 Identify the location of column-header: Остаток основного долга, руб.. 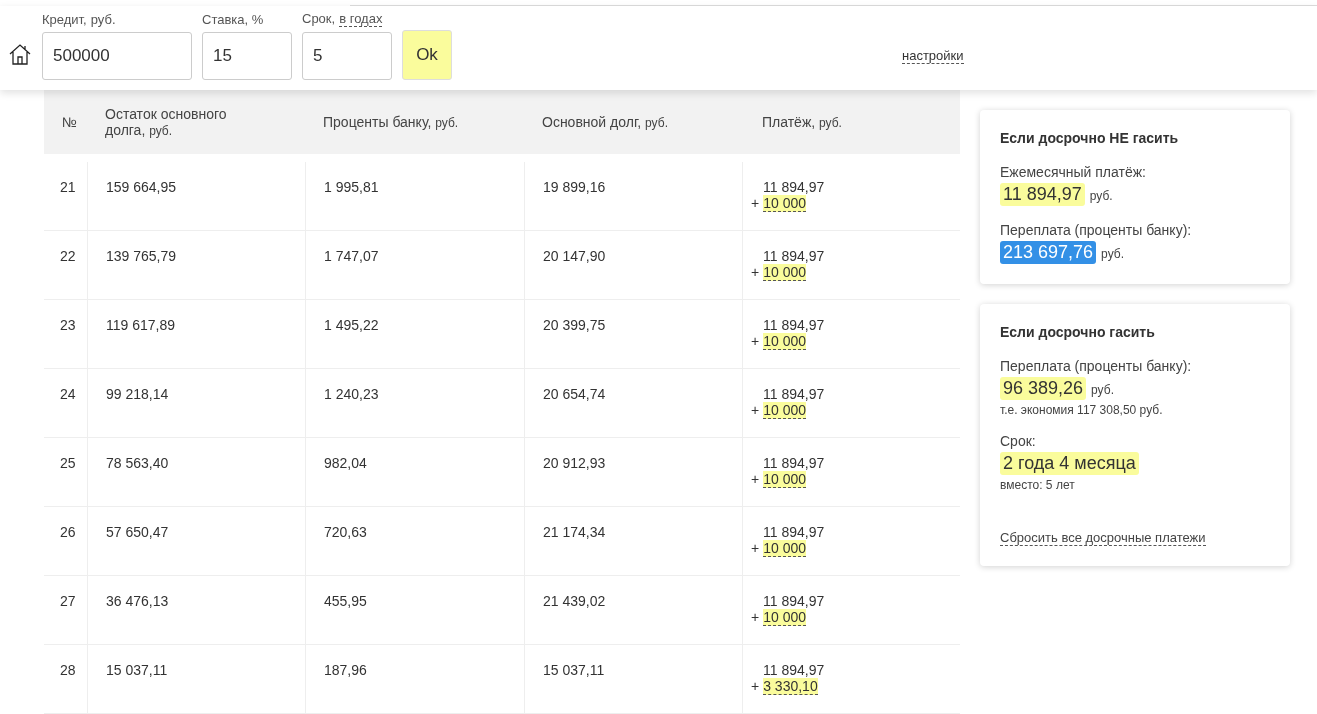
(166, 122).